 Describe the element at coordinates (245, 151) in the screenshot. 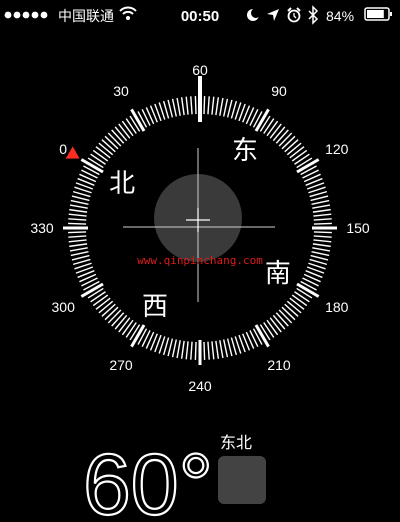

I see `cardinal-east: 东` at that location.